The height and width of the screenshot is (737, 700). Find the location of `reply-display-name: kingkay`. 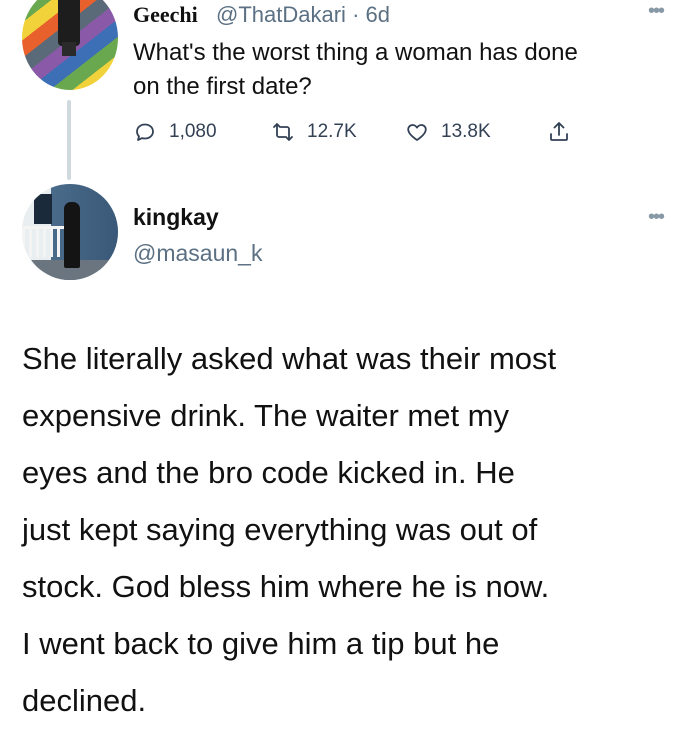

reply-display-name: kingkay is located at coordinates (176, 217).